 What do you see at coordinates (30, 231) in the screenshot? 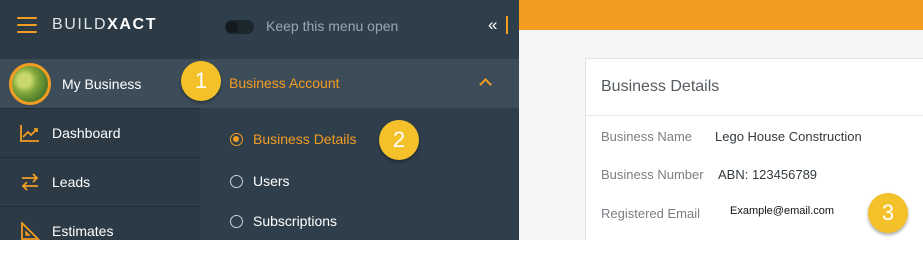
I see `ruler-triangle-icon` at bounding box center [30, 231].